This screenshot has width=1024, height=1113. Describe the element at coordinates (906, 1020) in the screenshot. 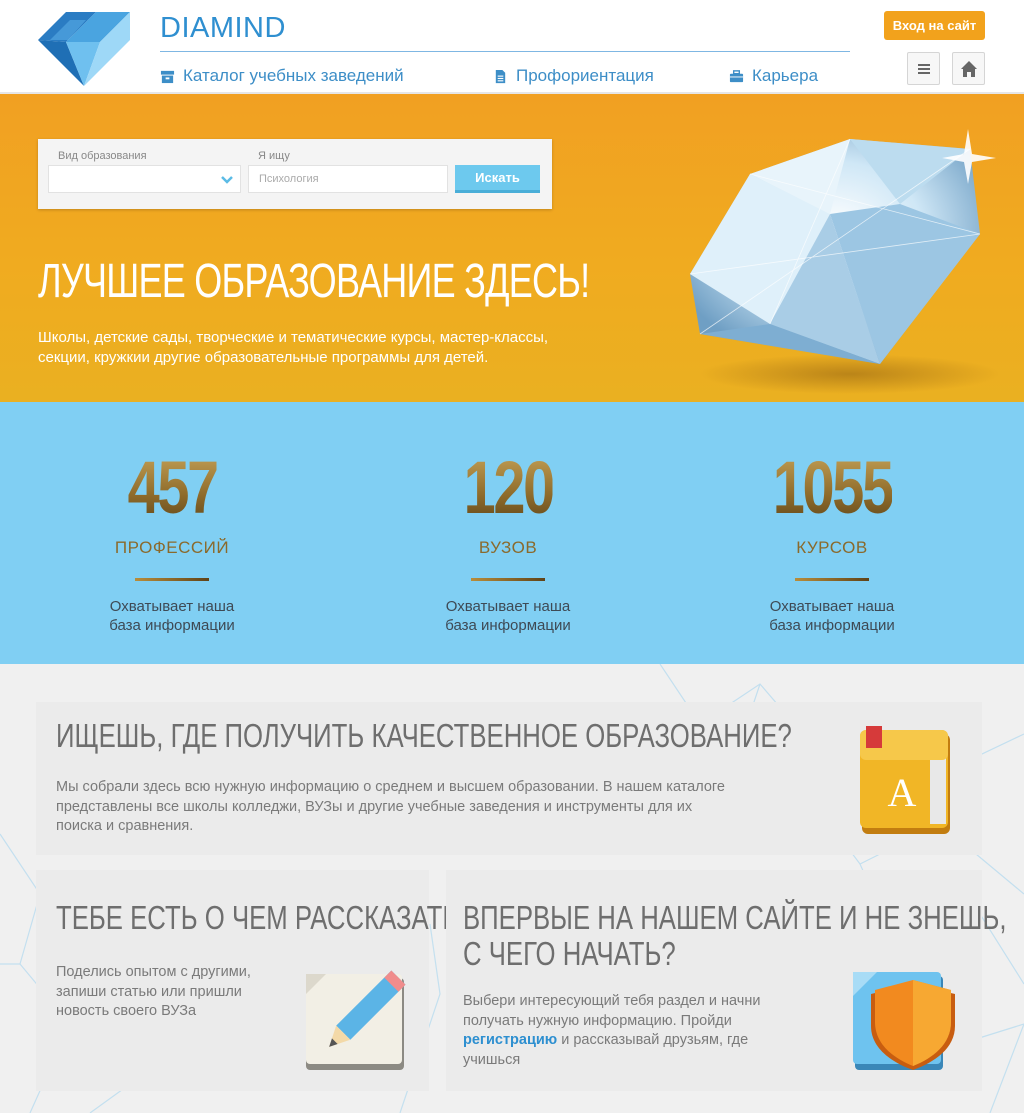

I see `shield-icon` at that location.